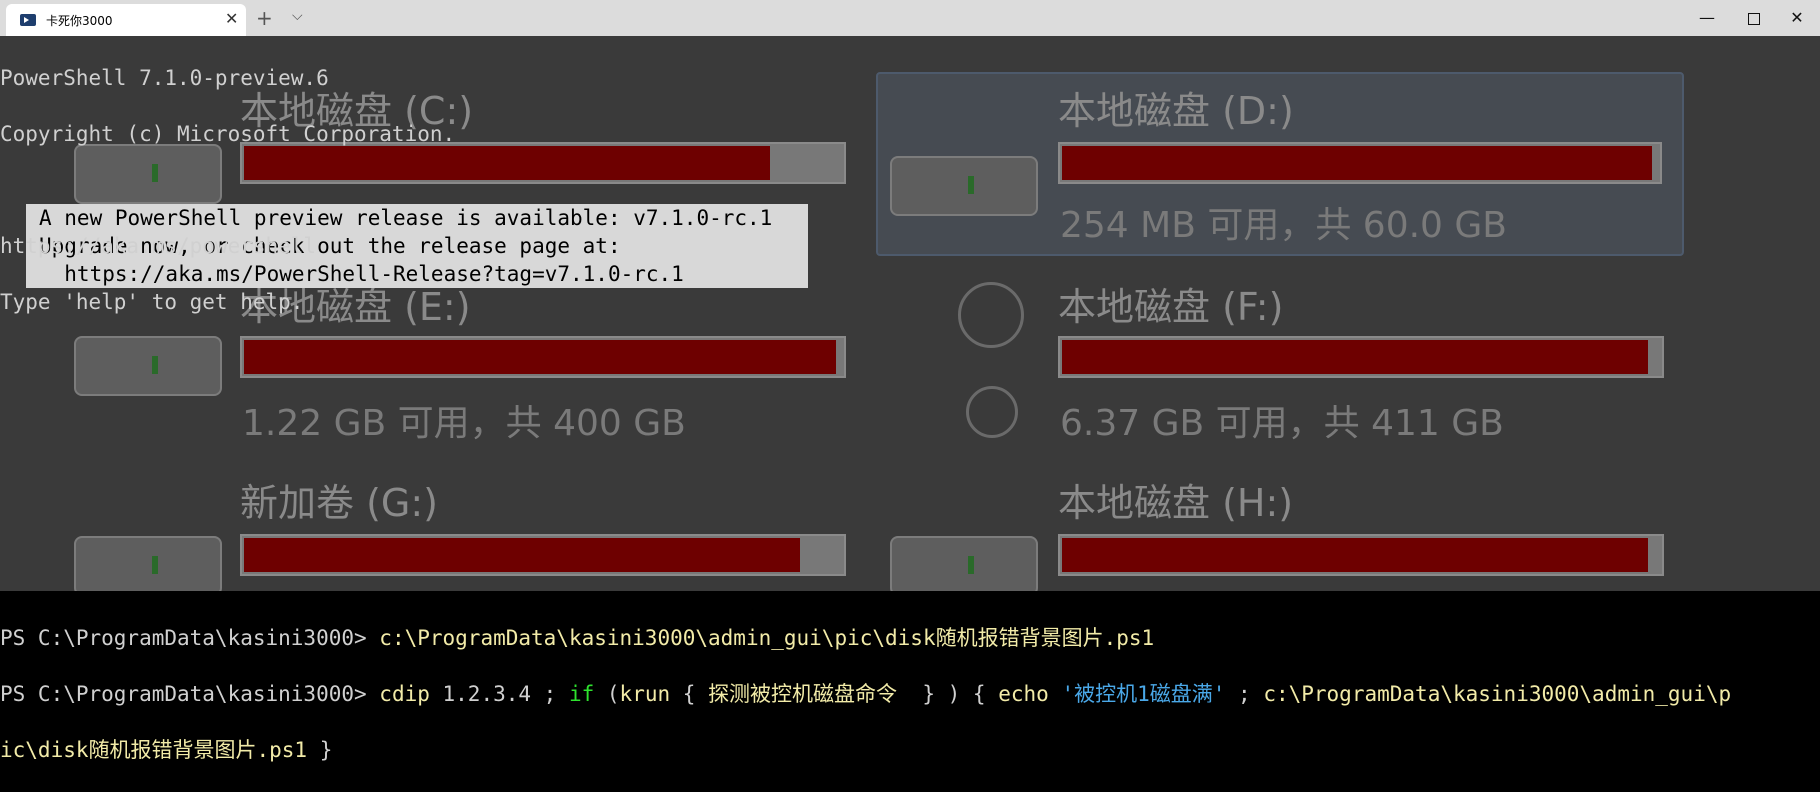 This screenshot has height=792, width=1820. Describe the element at coordinates (581, 694) in the screenshot. I see `keyword-if: if` at that location.